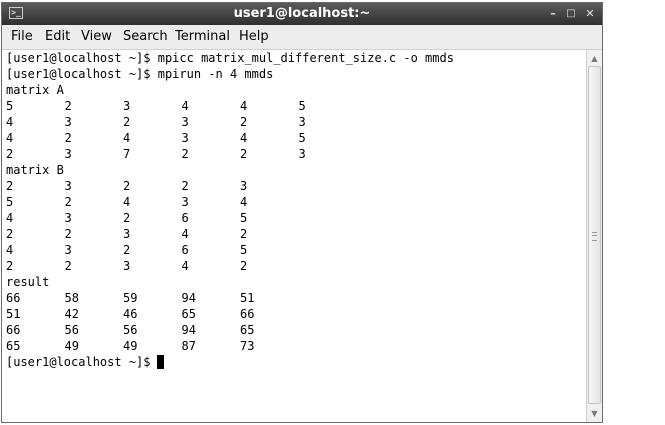 The image size is (665, 425). What do you see at coordinates (302, 37) in the screenshot?
I see `menu-bar: File Edit View Search Terminal Help` at bounding box center [302, 37].